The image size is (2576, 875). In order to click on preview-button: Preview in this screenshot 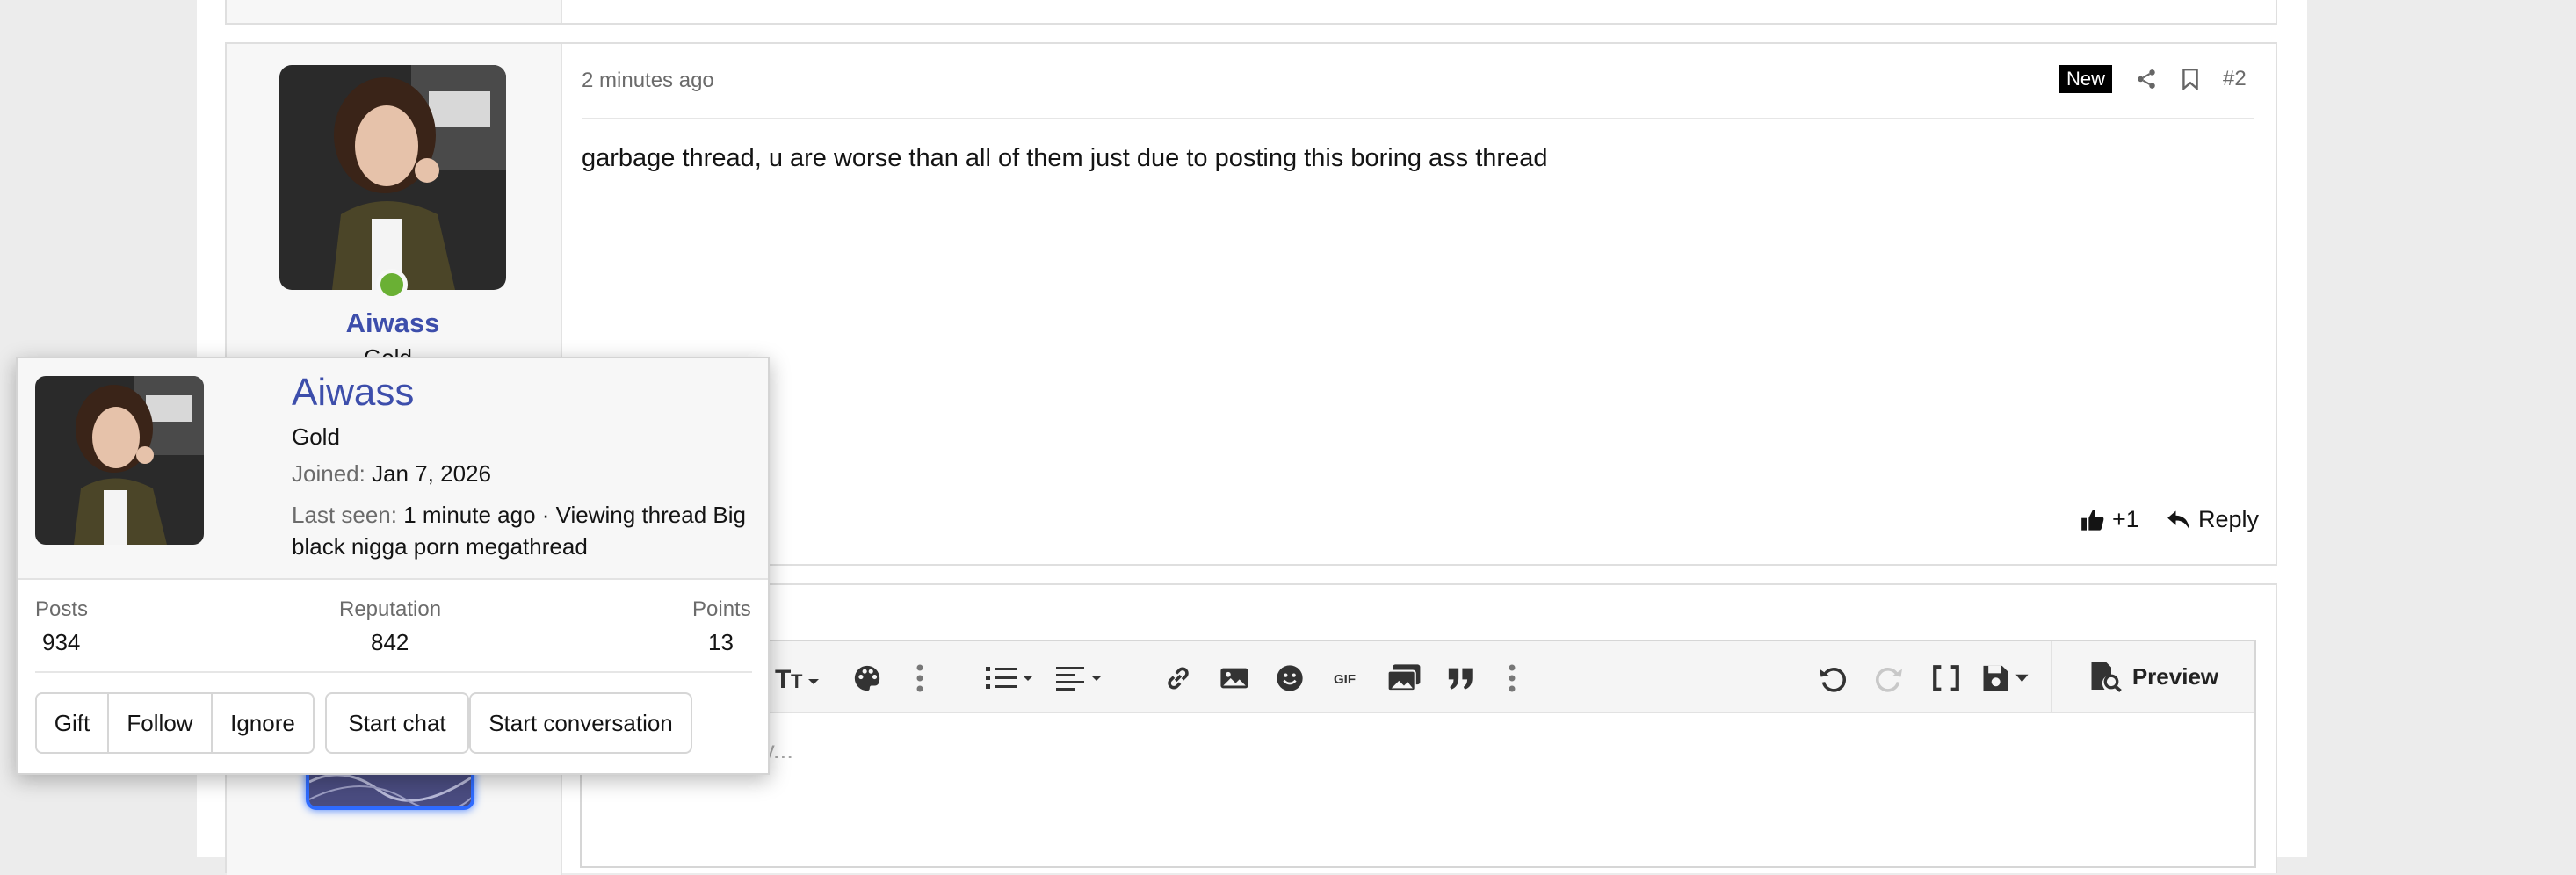, I will do `click(2152, 677)`.